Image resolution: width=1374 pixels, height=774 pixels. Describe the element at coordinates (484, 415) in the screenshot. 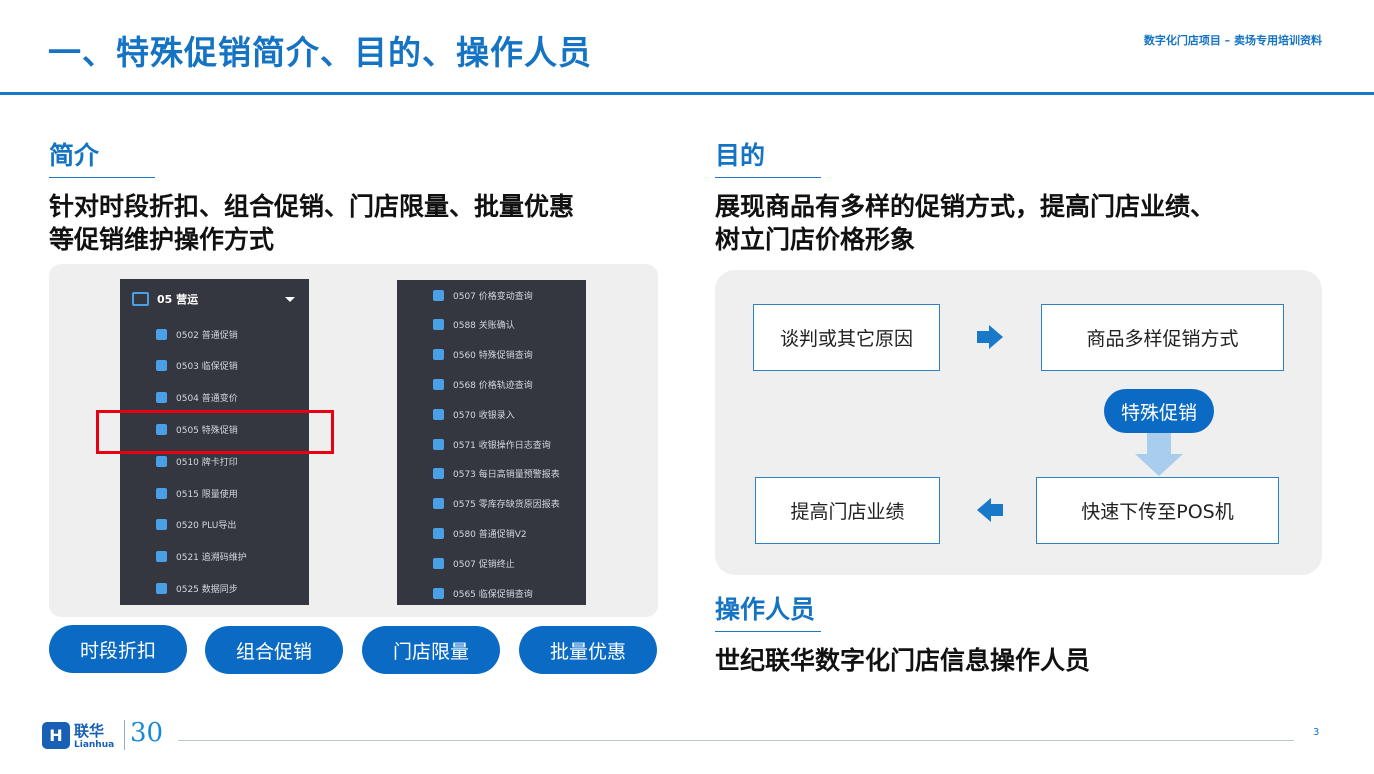

I see `menu-item-label: 0570 收银录入` at that location.